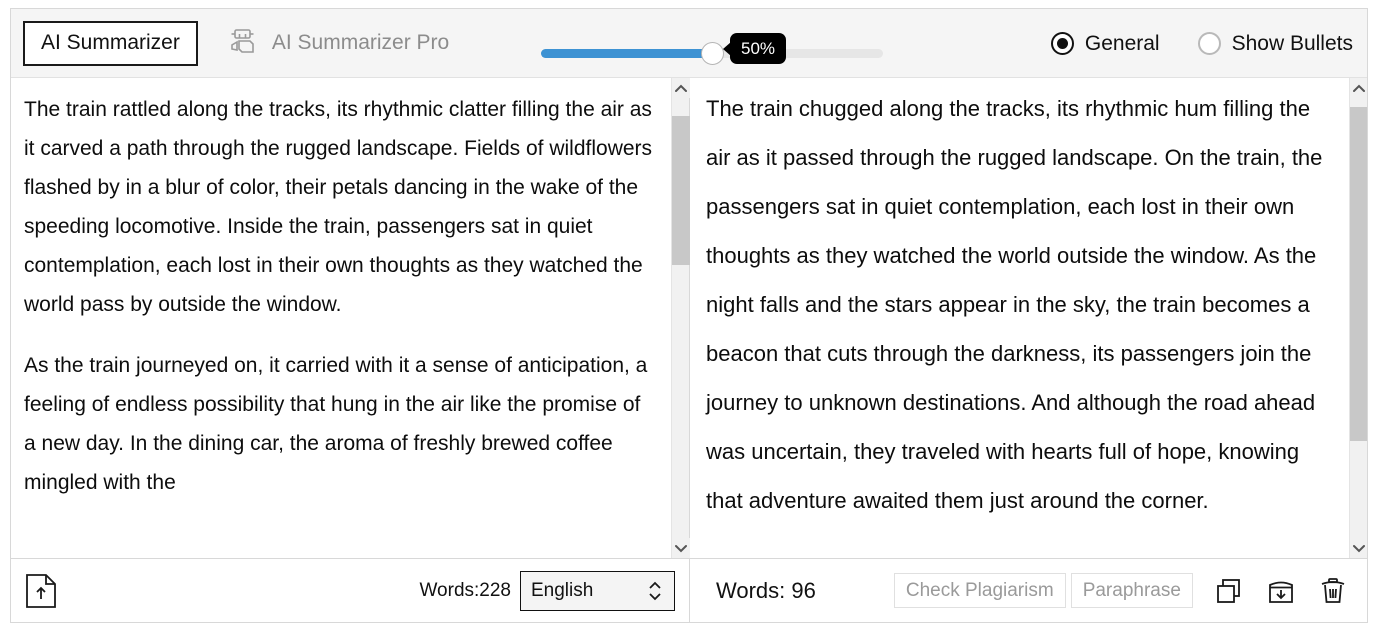 The image size is (1377, 631). What do you see at coordinates (1122, 43) in the screenshot?
I see `radio-label-general: General` at bounding box center [1122, 43].